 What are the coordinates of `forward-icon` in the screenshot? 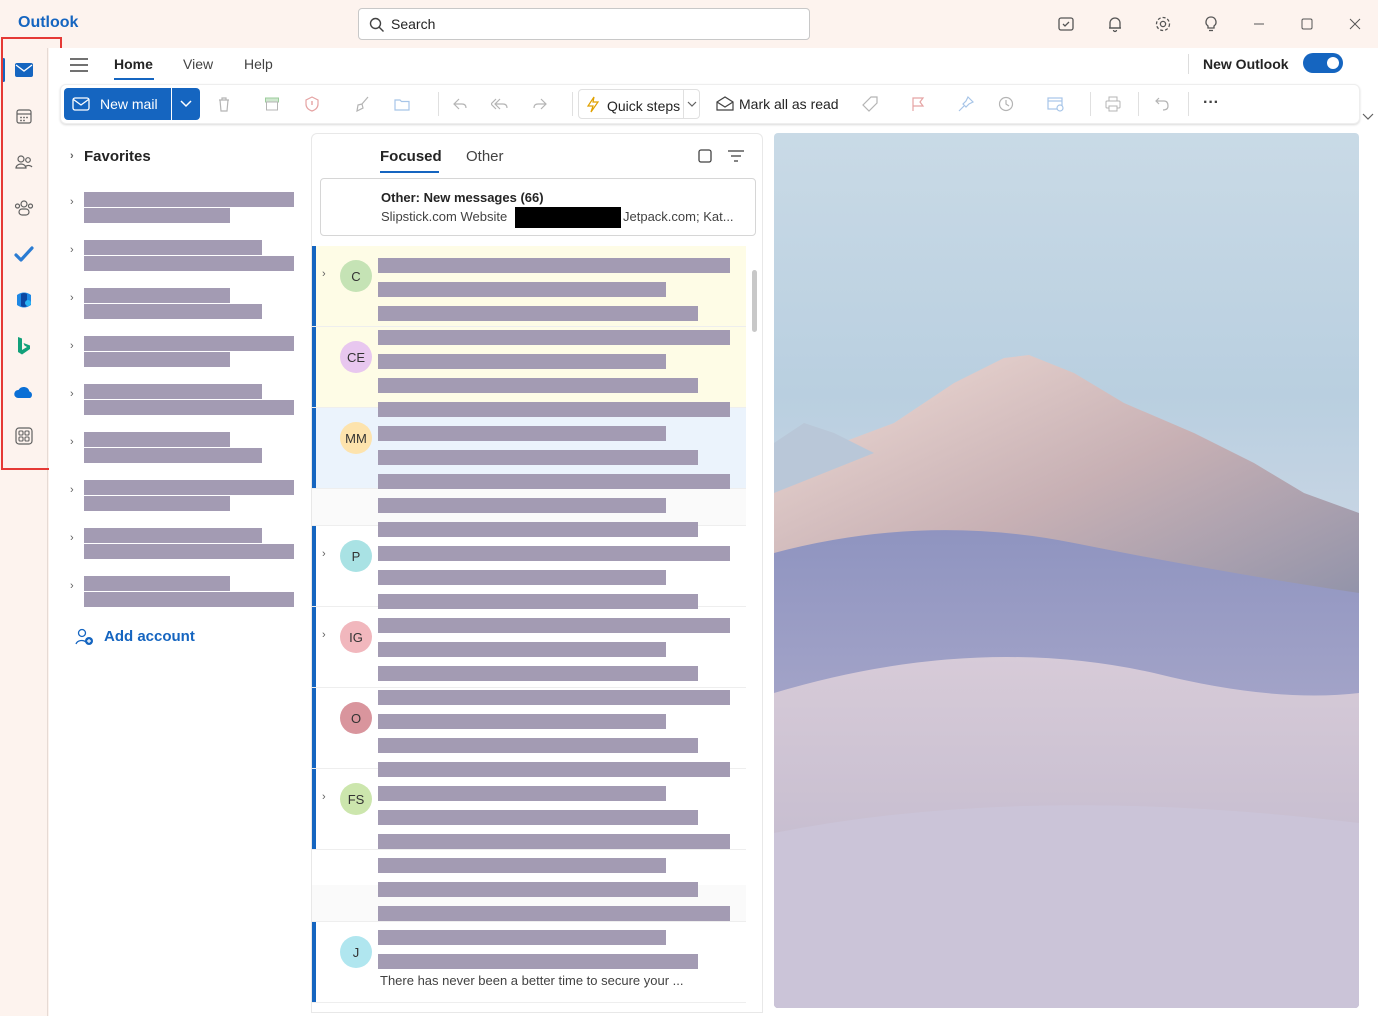 It's located at (540, 104).